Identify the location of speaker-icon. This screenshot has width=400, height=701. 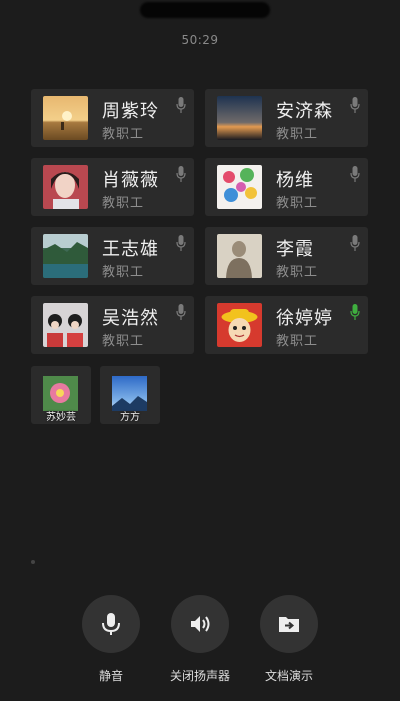
(200, 624).